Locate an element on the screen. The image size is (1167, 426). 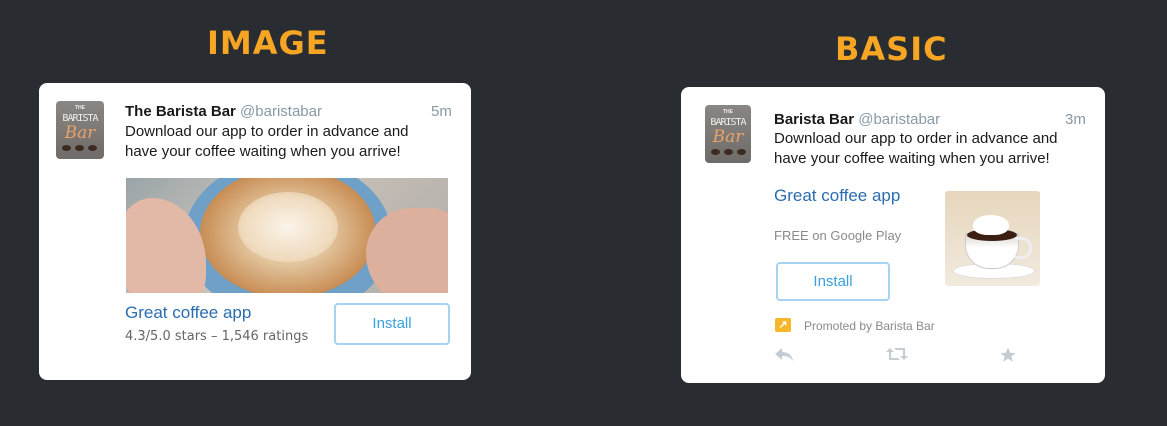
heading-basic: BASIC is located at coordinates (891, 49).